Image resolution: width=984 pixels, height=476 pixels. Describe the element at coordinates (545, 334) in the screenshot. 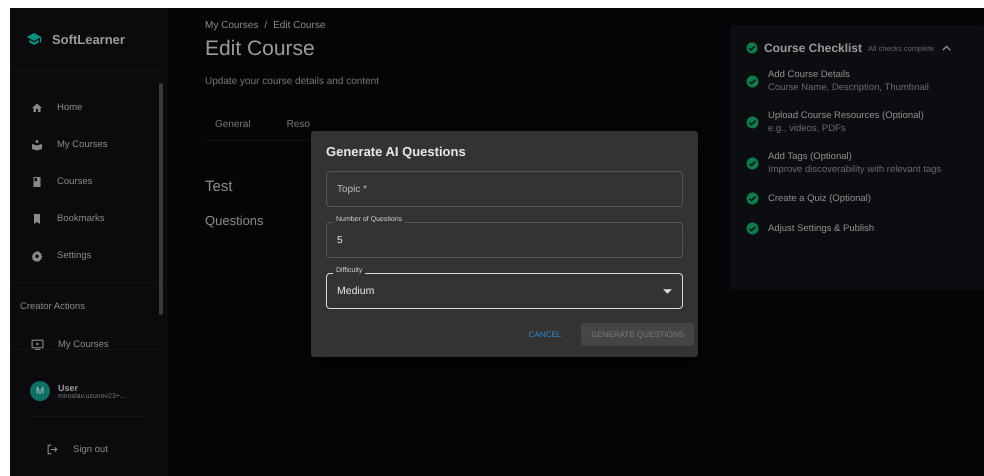

I see `dialog-button: CANCEL` at that location.